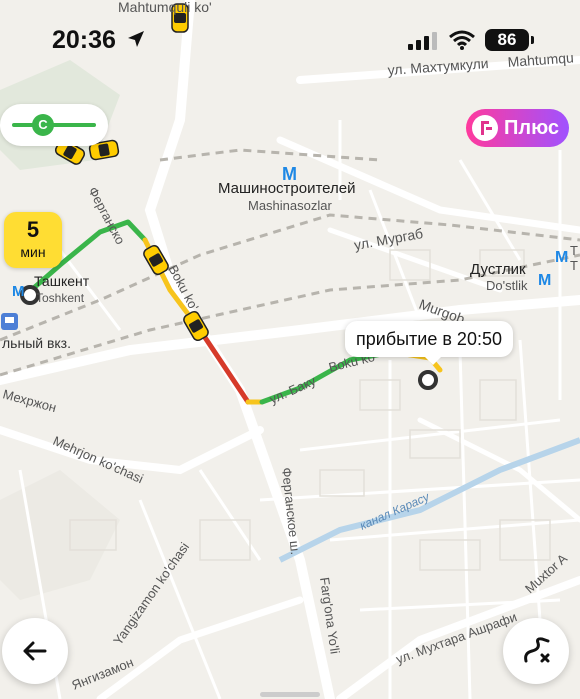  What do you see at coordinates (290, 205) in the screenshot?
I see `metro-station-label: Mashinasozlar` at bounding box center [290, 205].